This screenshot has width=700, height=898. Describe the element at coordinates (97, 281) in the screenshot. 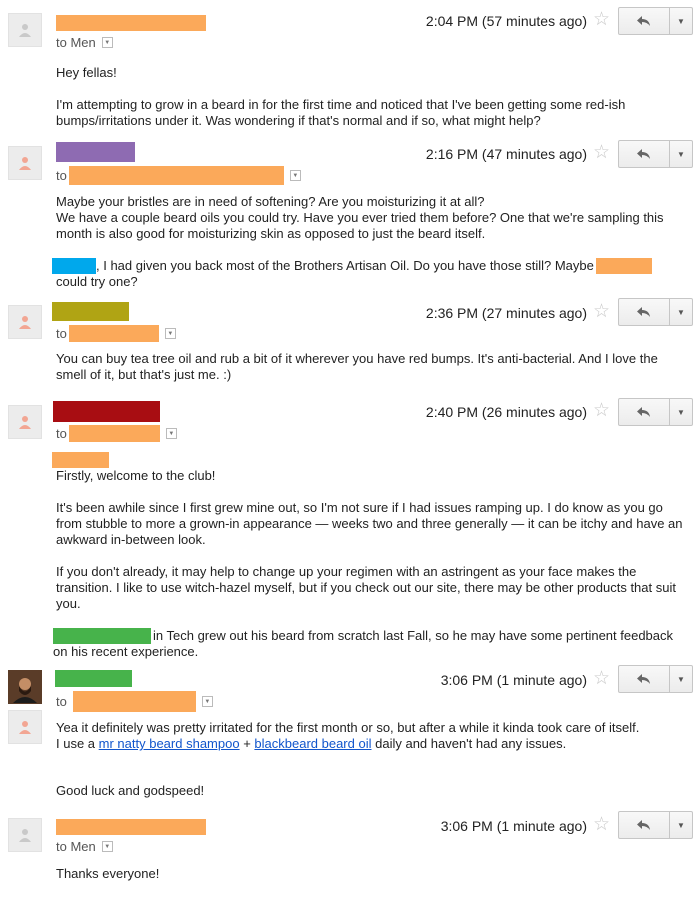

I see `body-line: could try one?` at that location.